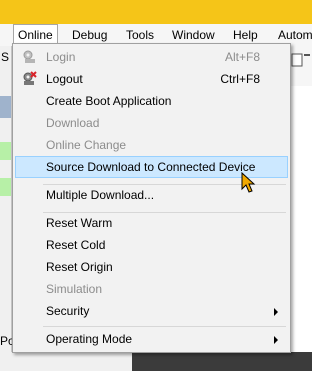  What do you see at coordinates (151, 245) in the screenshot?
I see `menu-item-reset-cold: Reset Cold` at bounding box center [151, 245].